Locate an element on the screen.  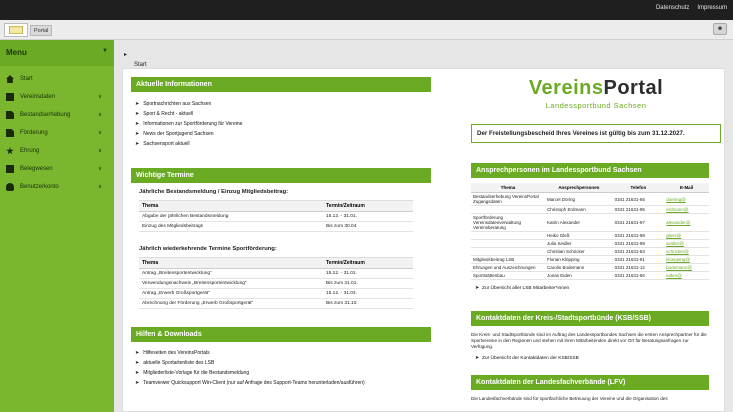
email-link: schricker@ is located at coordinates (686, 251).